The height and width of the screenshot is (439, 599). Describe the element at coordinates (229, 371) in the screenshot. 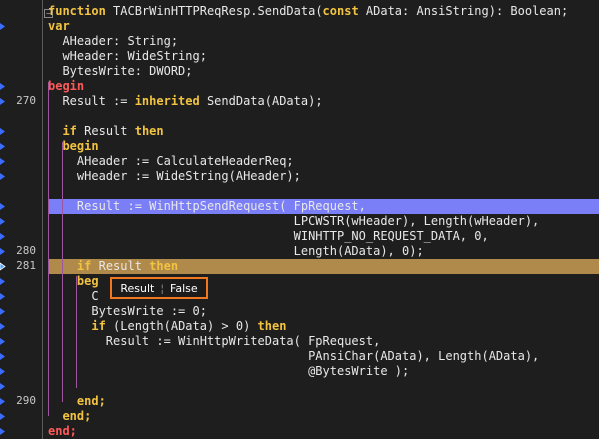

I see `code-token: @BytesWrite );` at that location.